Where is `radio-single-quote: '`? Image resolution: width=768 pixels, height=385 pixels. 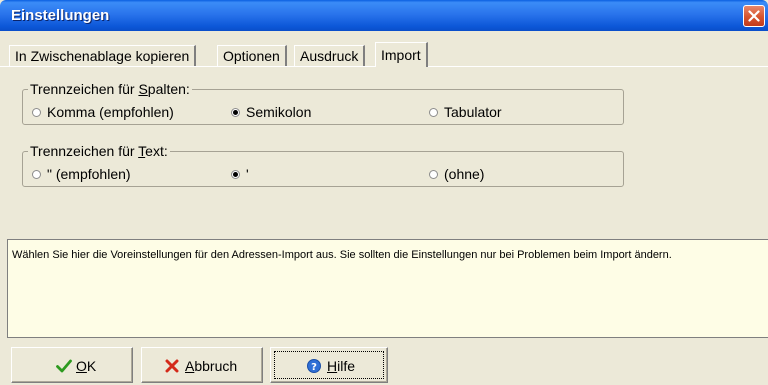
radio-single-quote: ' is located at coordinates (240, 174).